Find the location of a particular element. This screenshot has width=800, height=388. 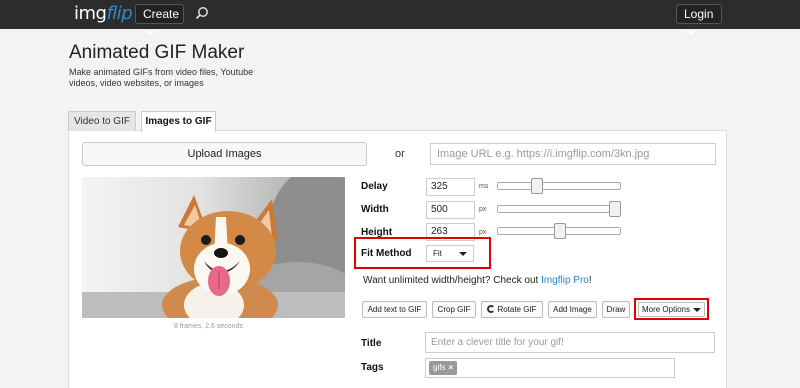

remove-tag-icon: × is located at coordinates (450, 367).